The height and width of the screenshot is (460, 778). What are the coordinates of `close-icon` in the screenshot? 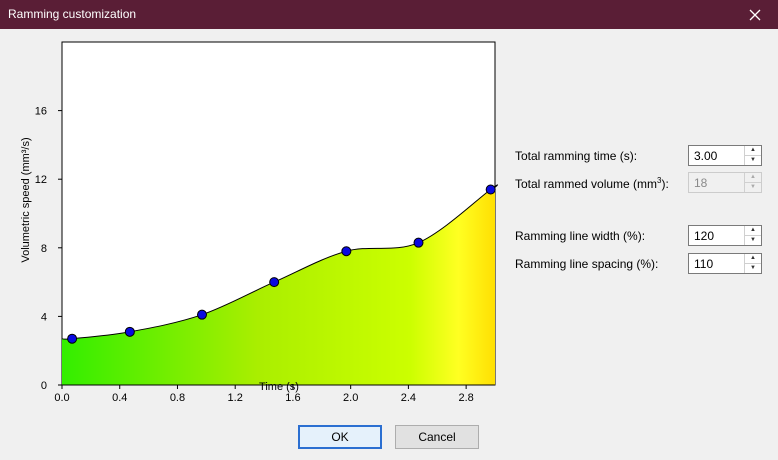 It's located at (755, 14).